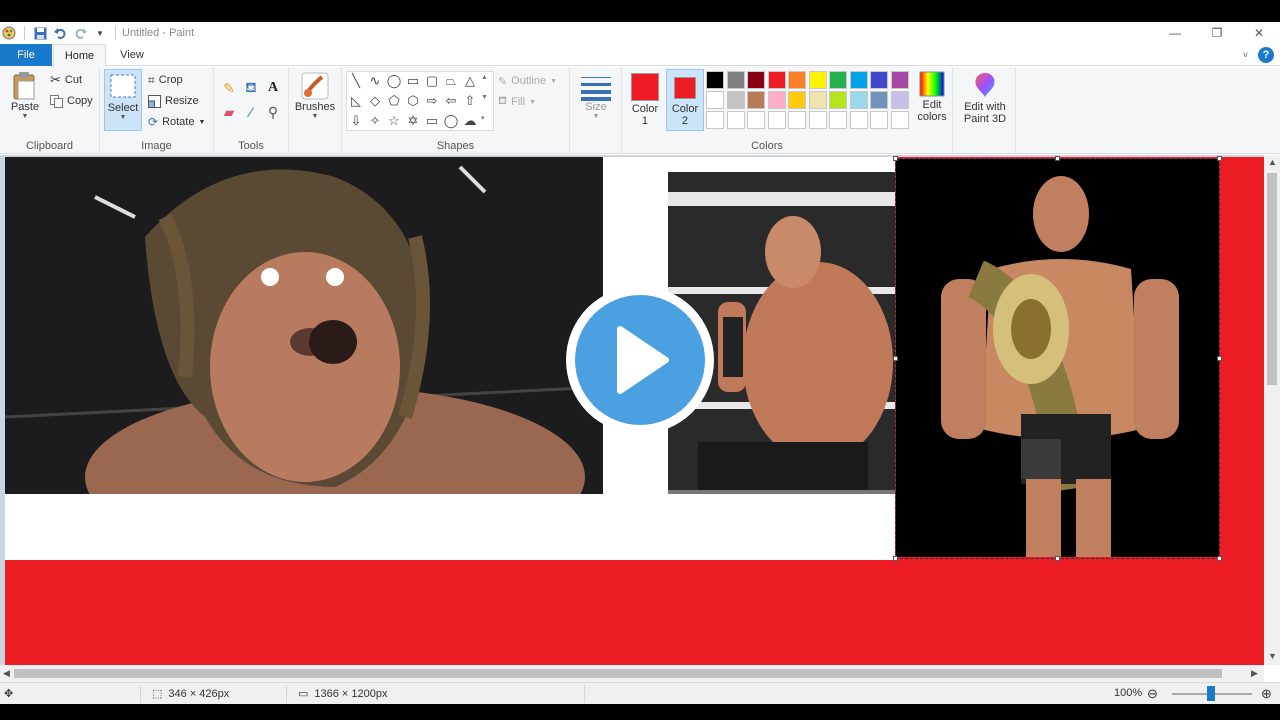  What do you see at coordinates (251, 88) in the screenshot?
I see `fill-bucket-icon: ⛾` at bounding box center [251, 88].